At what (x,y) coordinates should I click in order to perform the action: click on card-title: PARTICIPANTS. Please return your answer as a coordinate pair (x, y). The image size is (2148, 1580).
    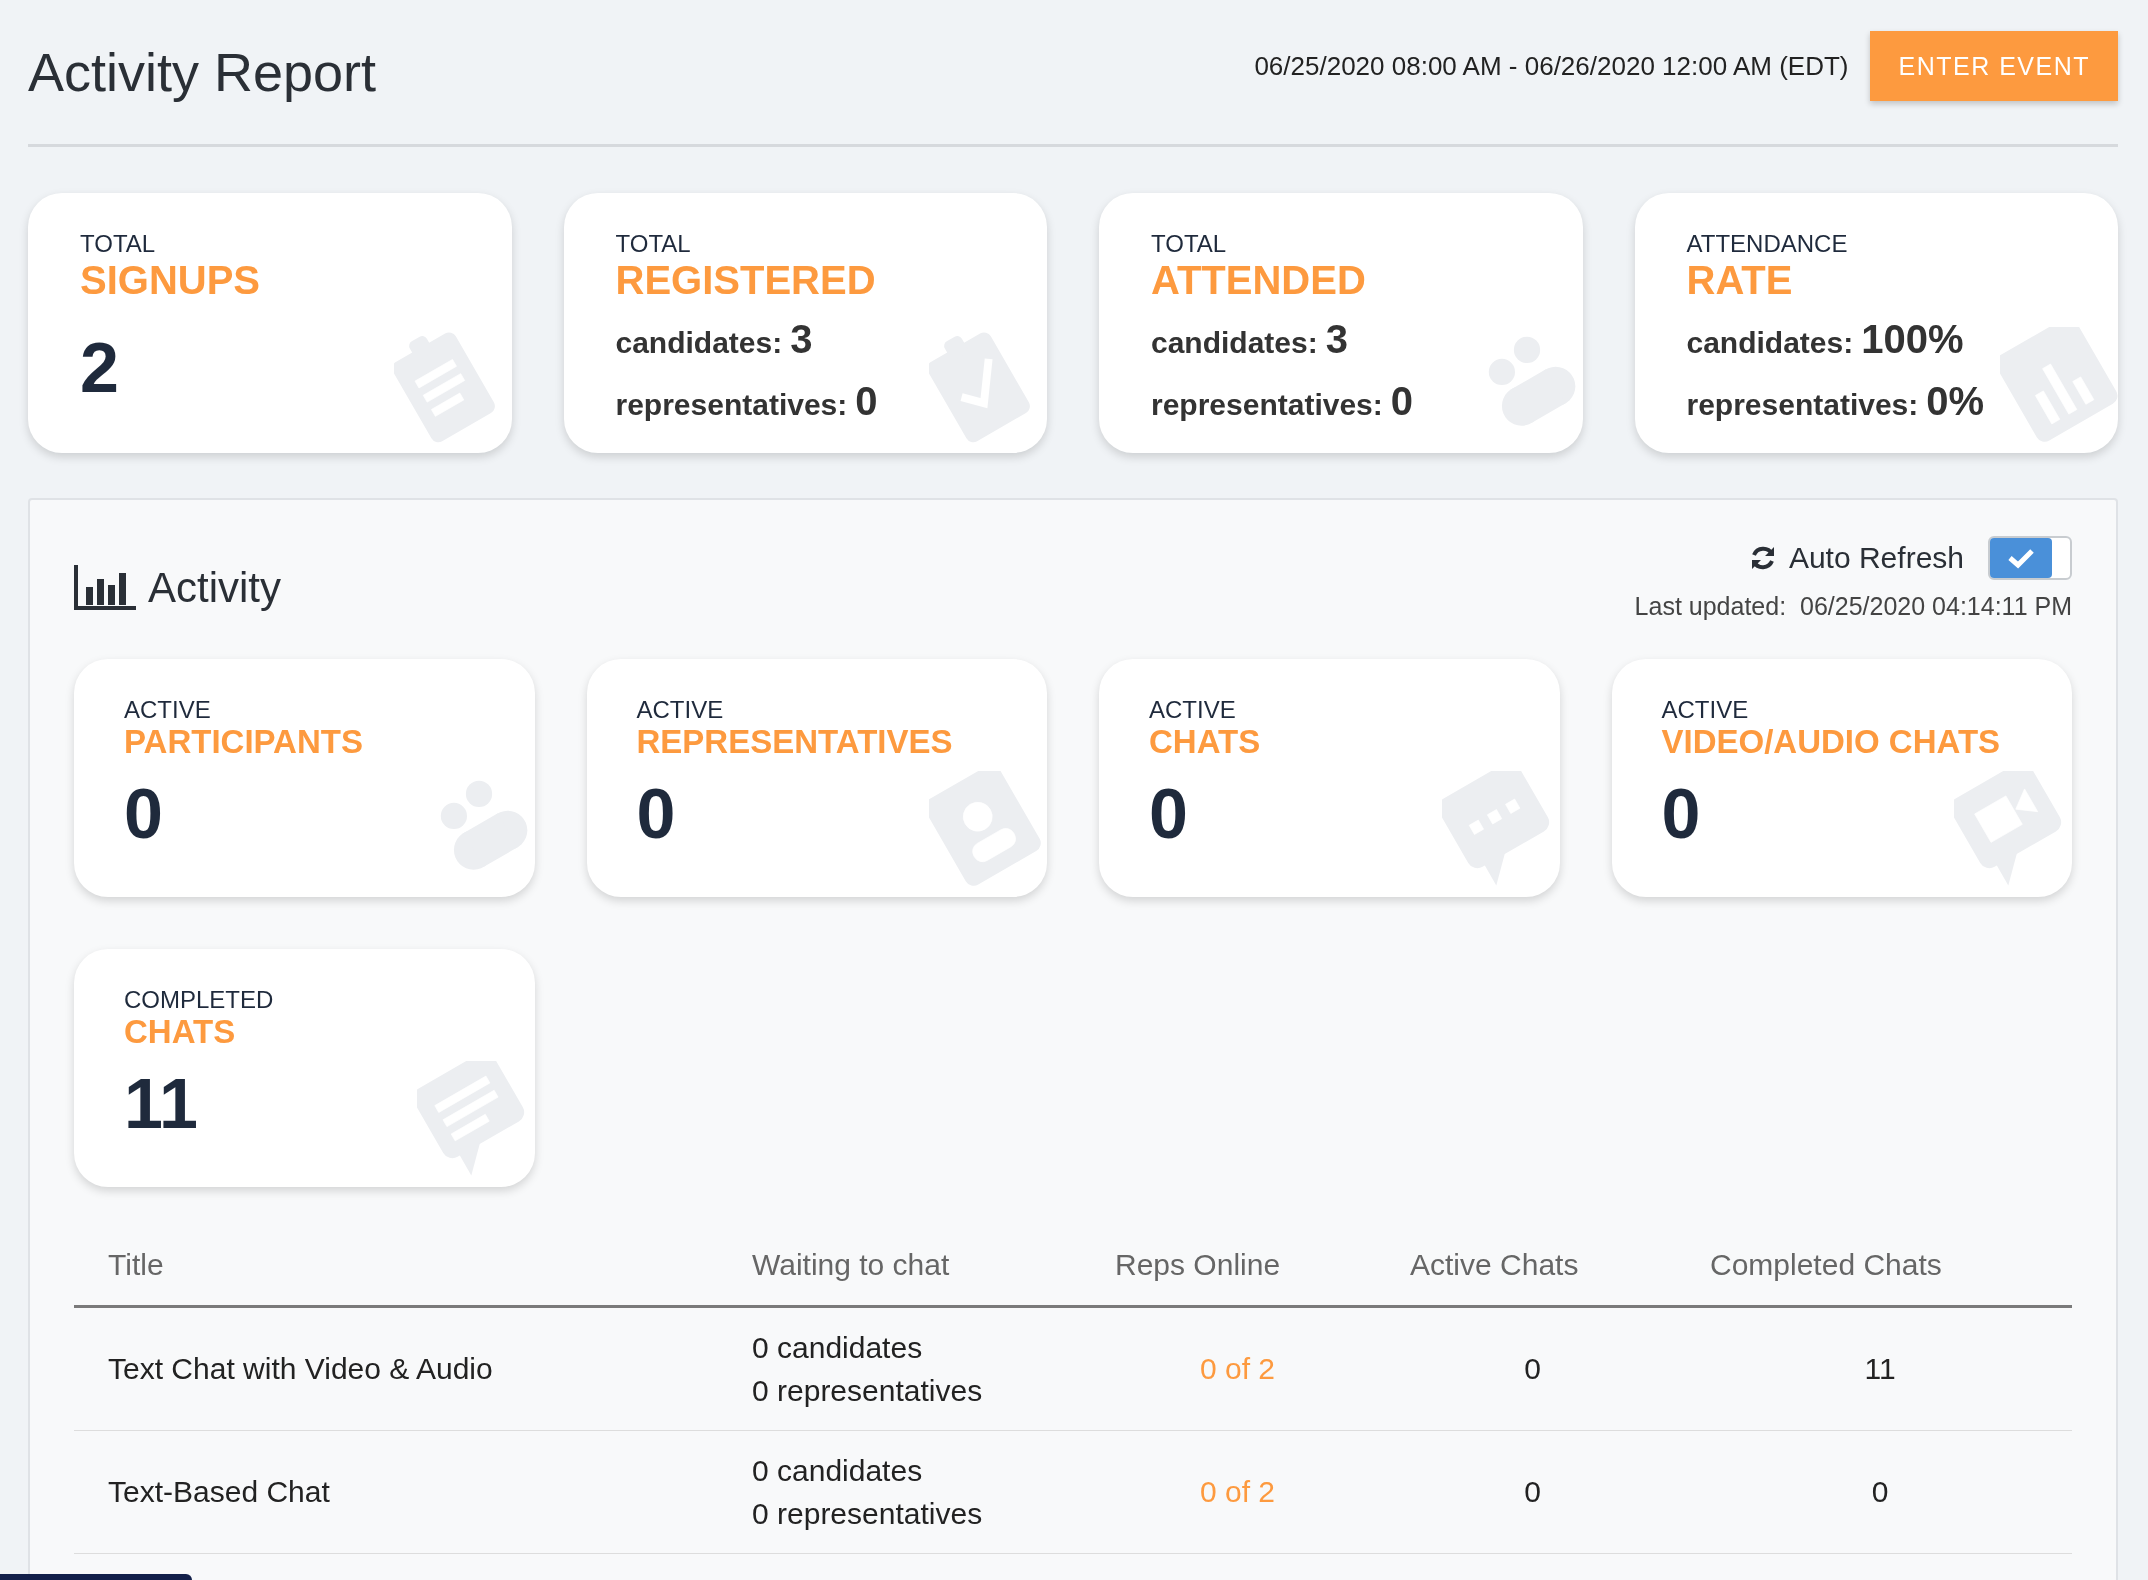
    Looking at the image, I should click on (244, 742).